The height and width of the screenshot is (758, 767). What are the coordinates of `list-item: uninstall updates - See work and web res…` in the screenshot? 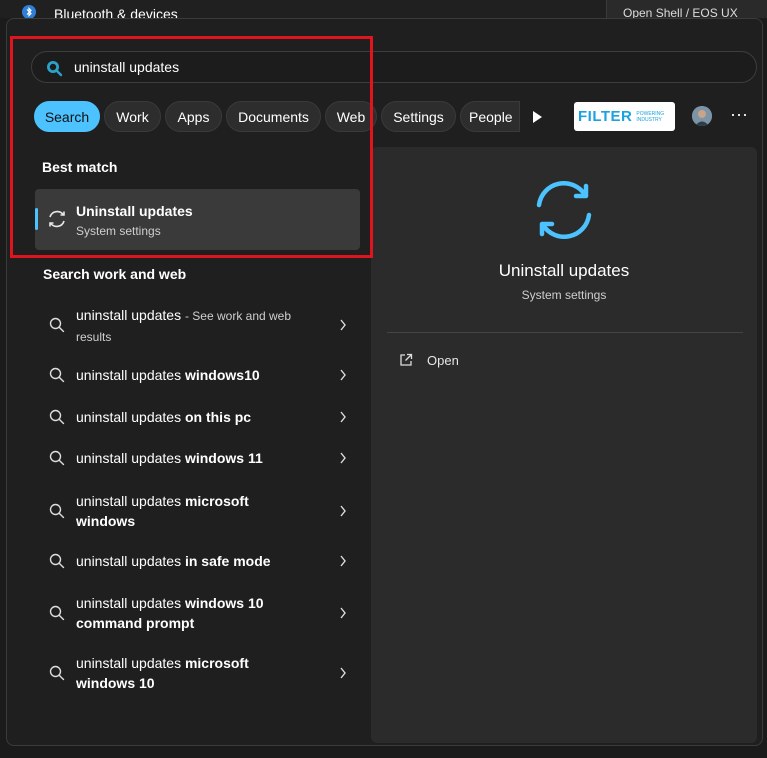 It's located at (197, 327).